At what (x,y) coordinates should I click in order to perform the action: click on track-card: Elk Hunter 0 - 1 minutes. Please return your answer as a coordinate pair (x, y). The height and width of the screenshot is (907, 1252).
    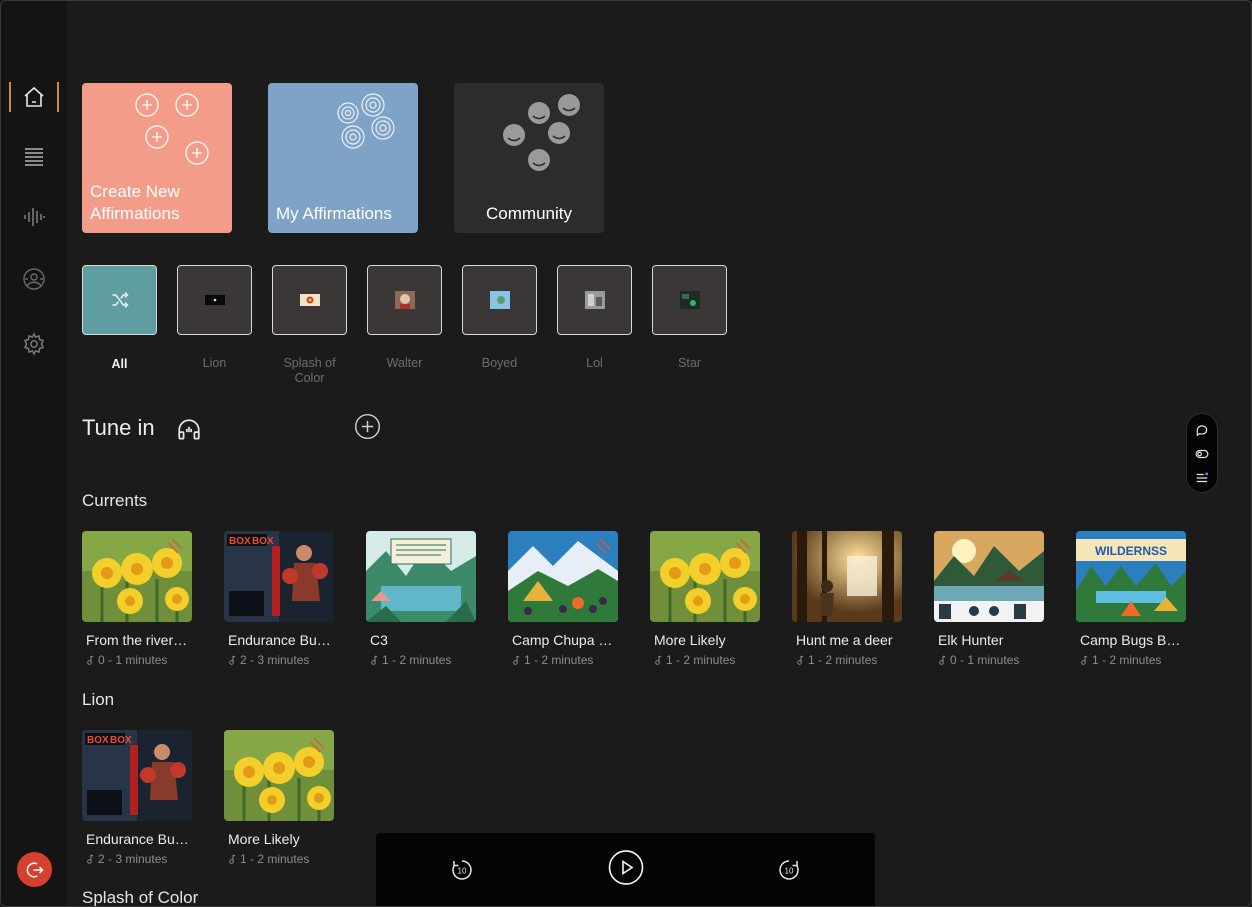
    Looking at the image, I should click on (989, 599).